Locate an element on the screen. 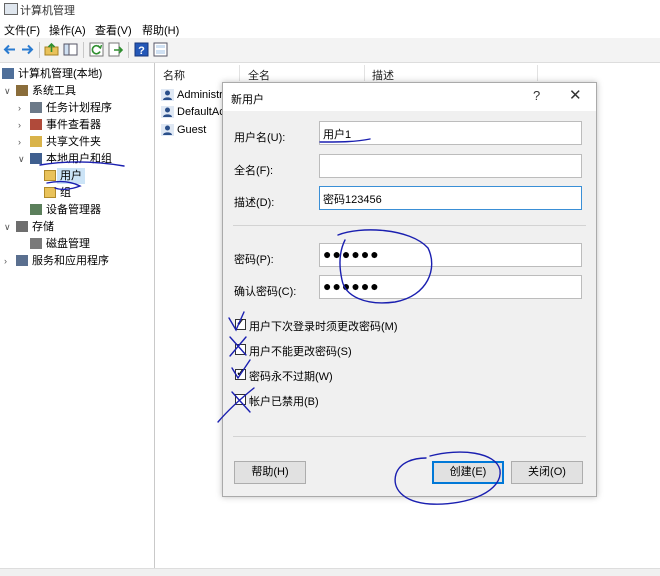  password-label: 密码(P): is located at coordinates (254, 260).